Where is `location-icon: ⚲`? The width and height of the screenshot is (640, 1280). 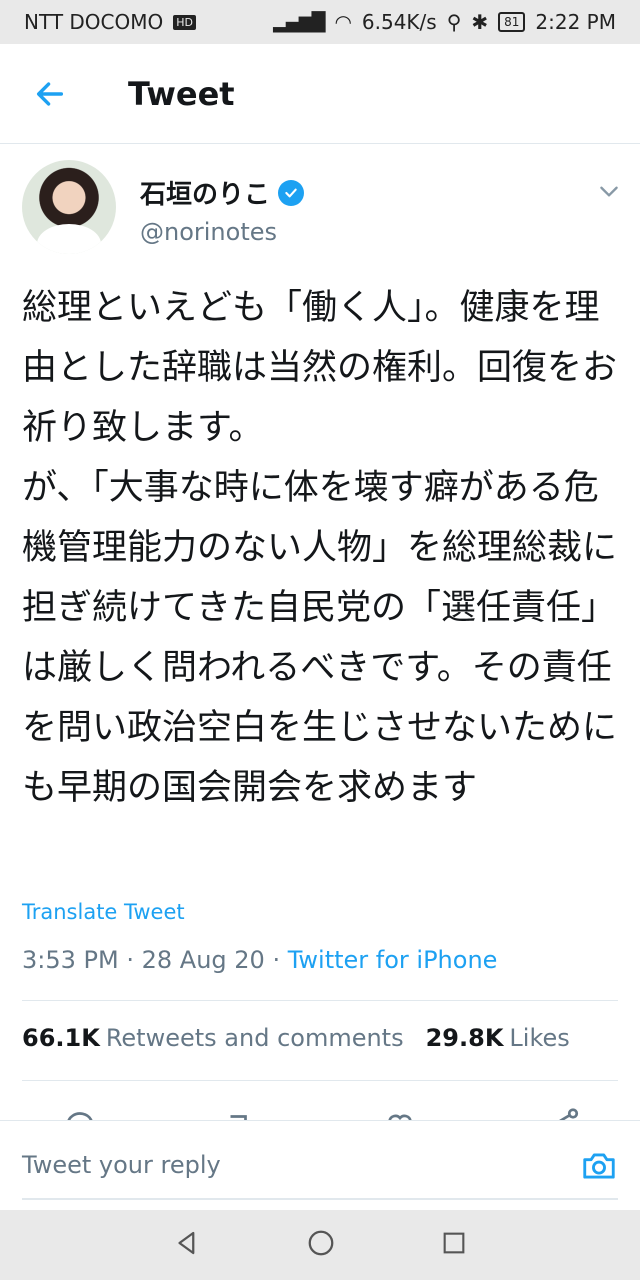 location-icon: ⚲ is located at coordinates (454, 22).